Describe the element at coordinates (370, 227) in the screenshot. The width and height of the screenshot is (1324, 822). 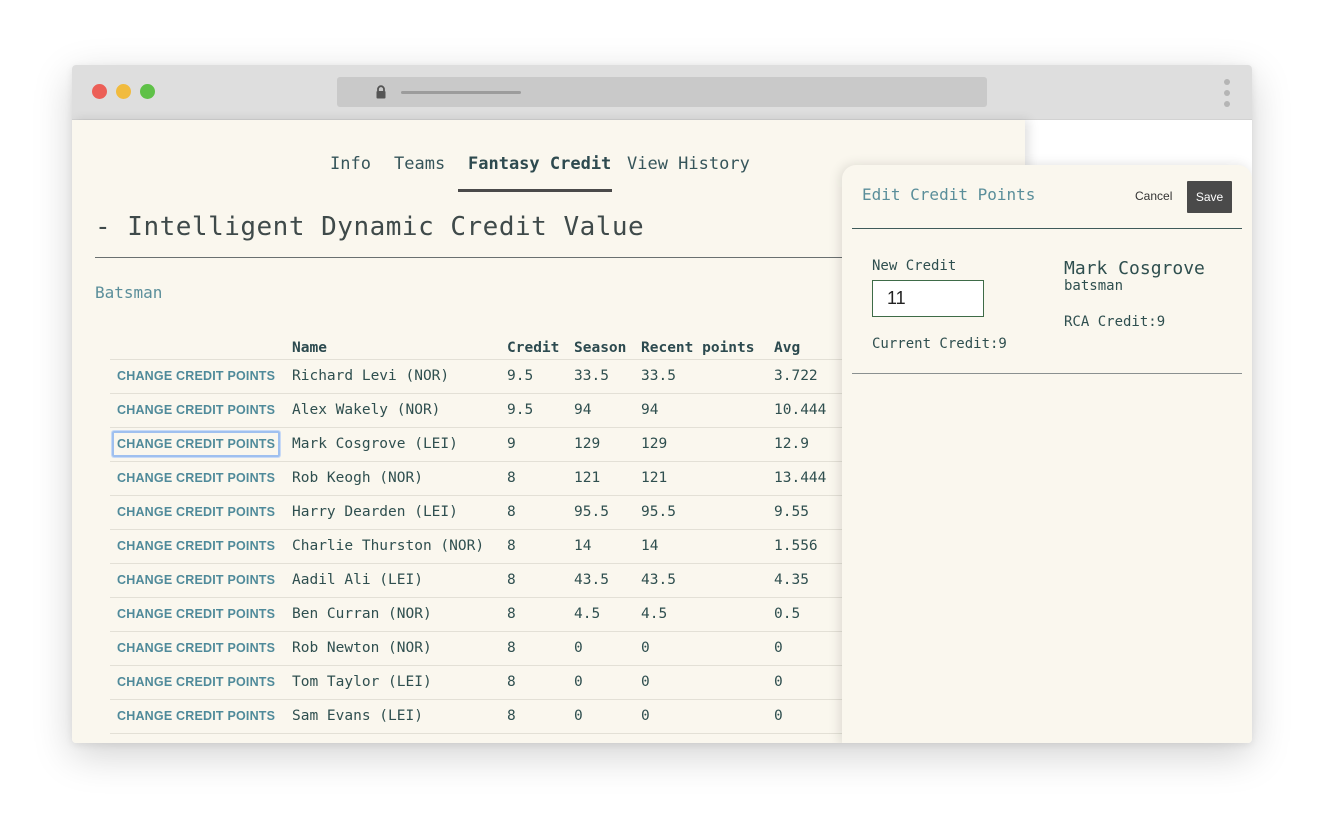
I see `page-title: - Intelligent Dynamic Credit Value` at that location.